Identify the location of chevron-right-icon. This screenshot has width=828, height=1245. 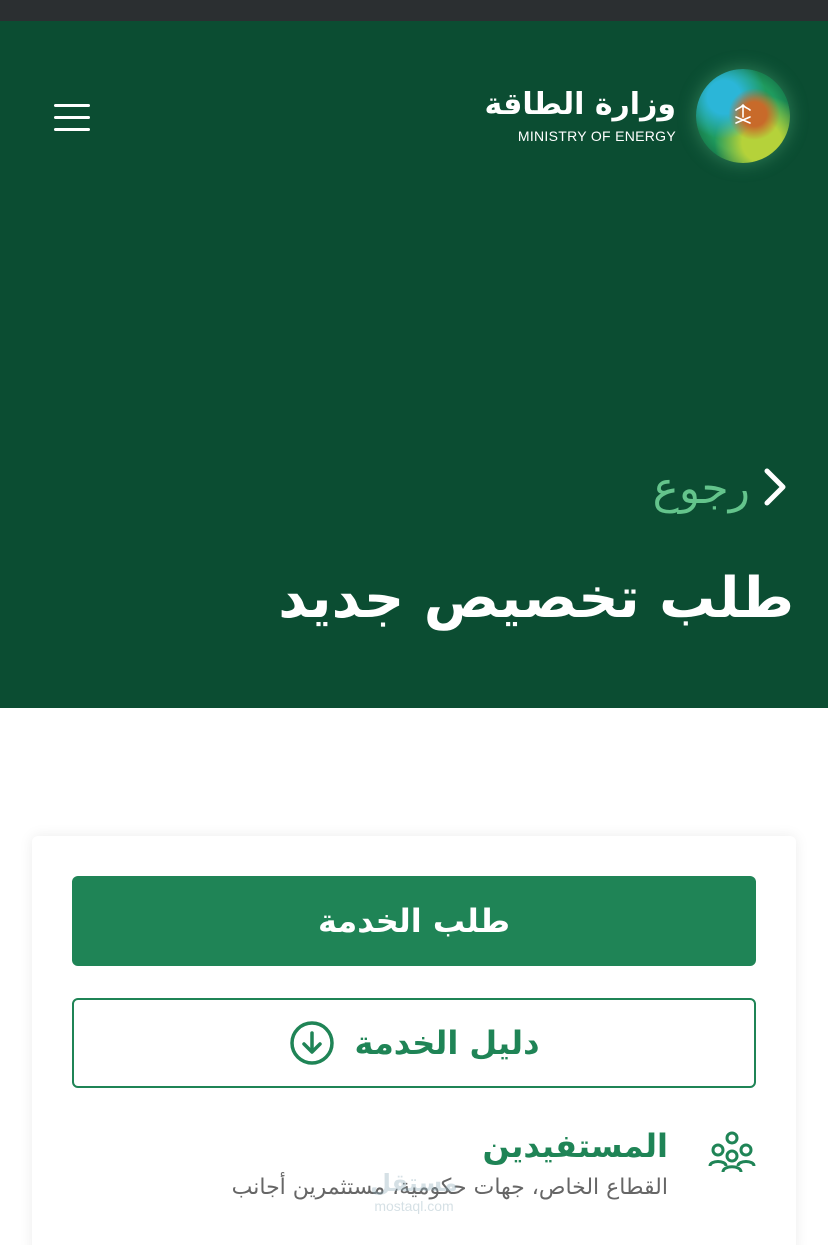
(775, 489).